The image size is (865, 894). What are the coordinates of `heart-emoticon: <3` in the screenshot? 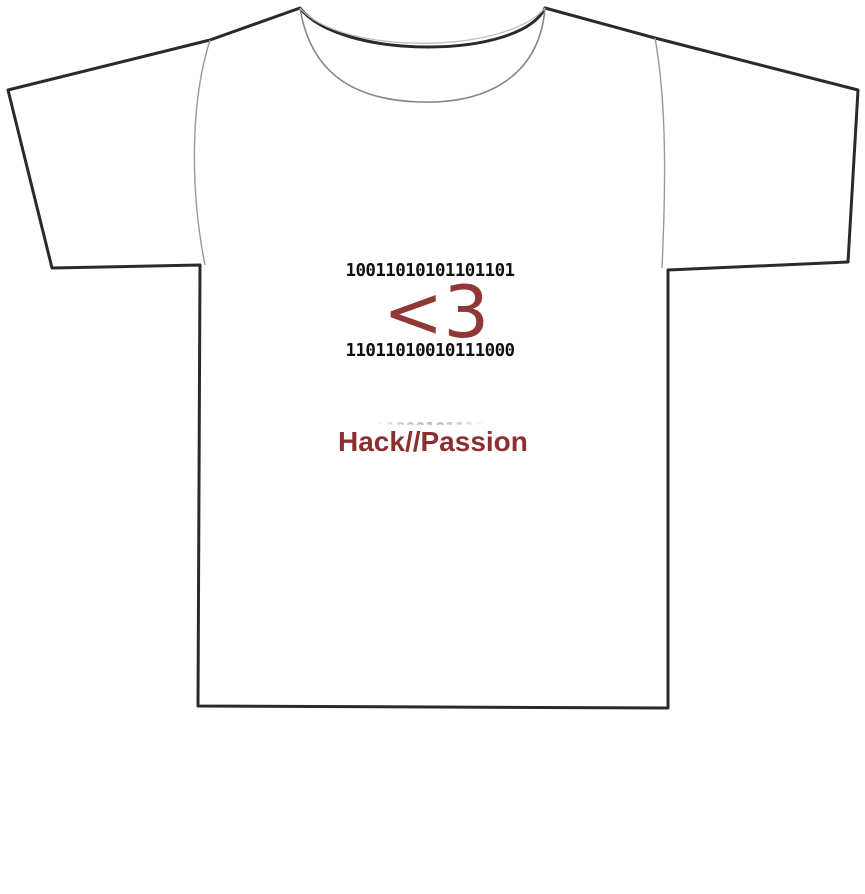 It's located at (436, 312).